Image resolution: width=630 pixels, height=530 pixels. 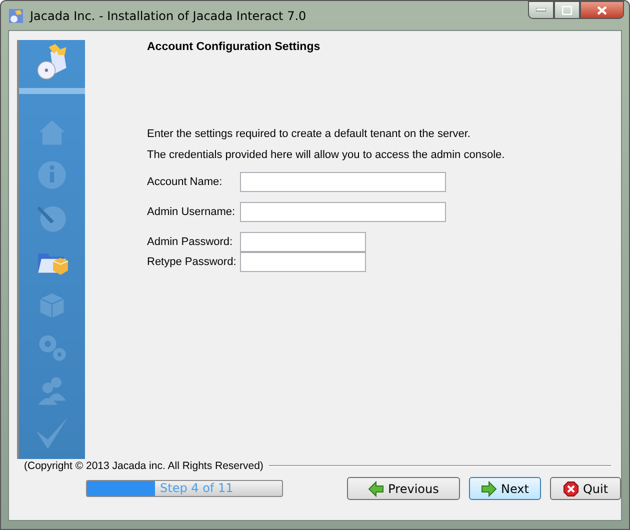 I want to click on section-heading: Account Configuration Settings, so click(x=234, y=46).